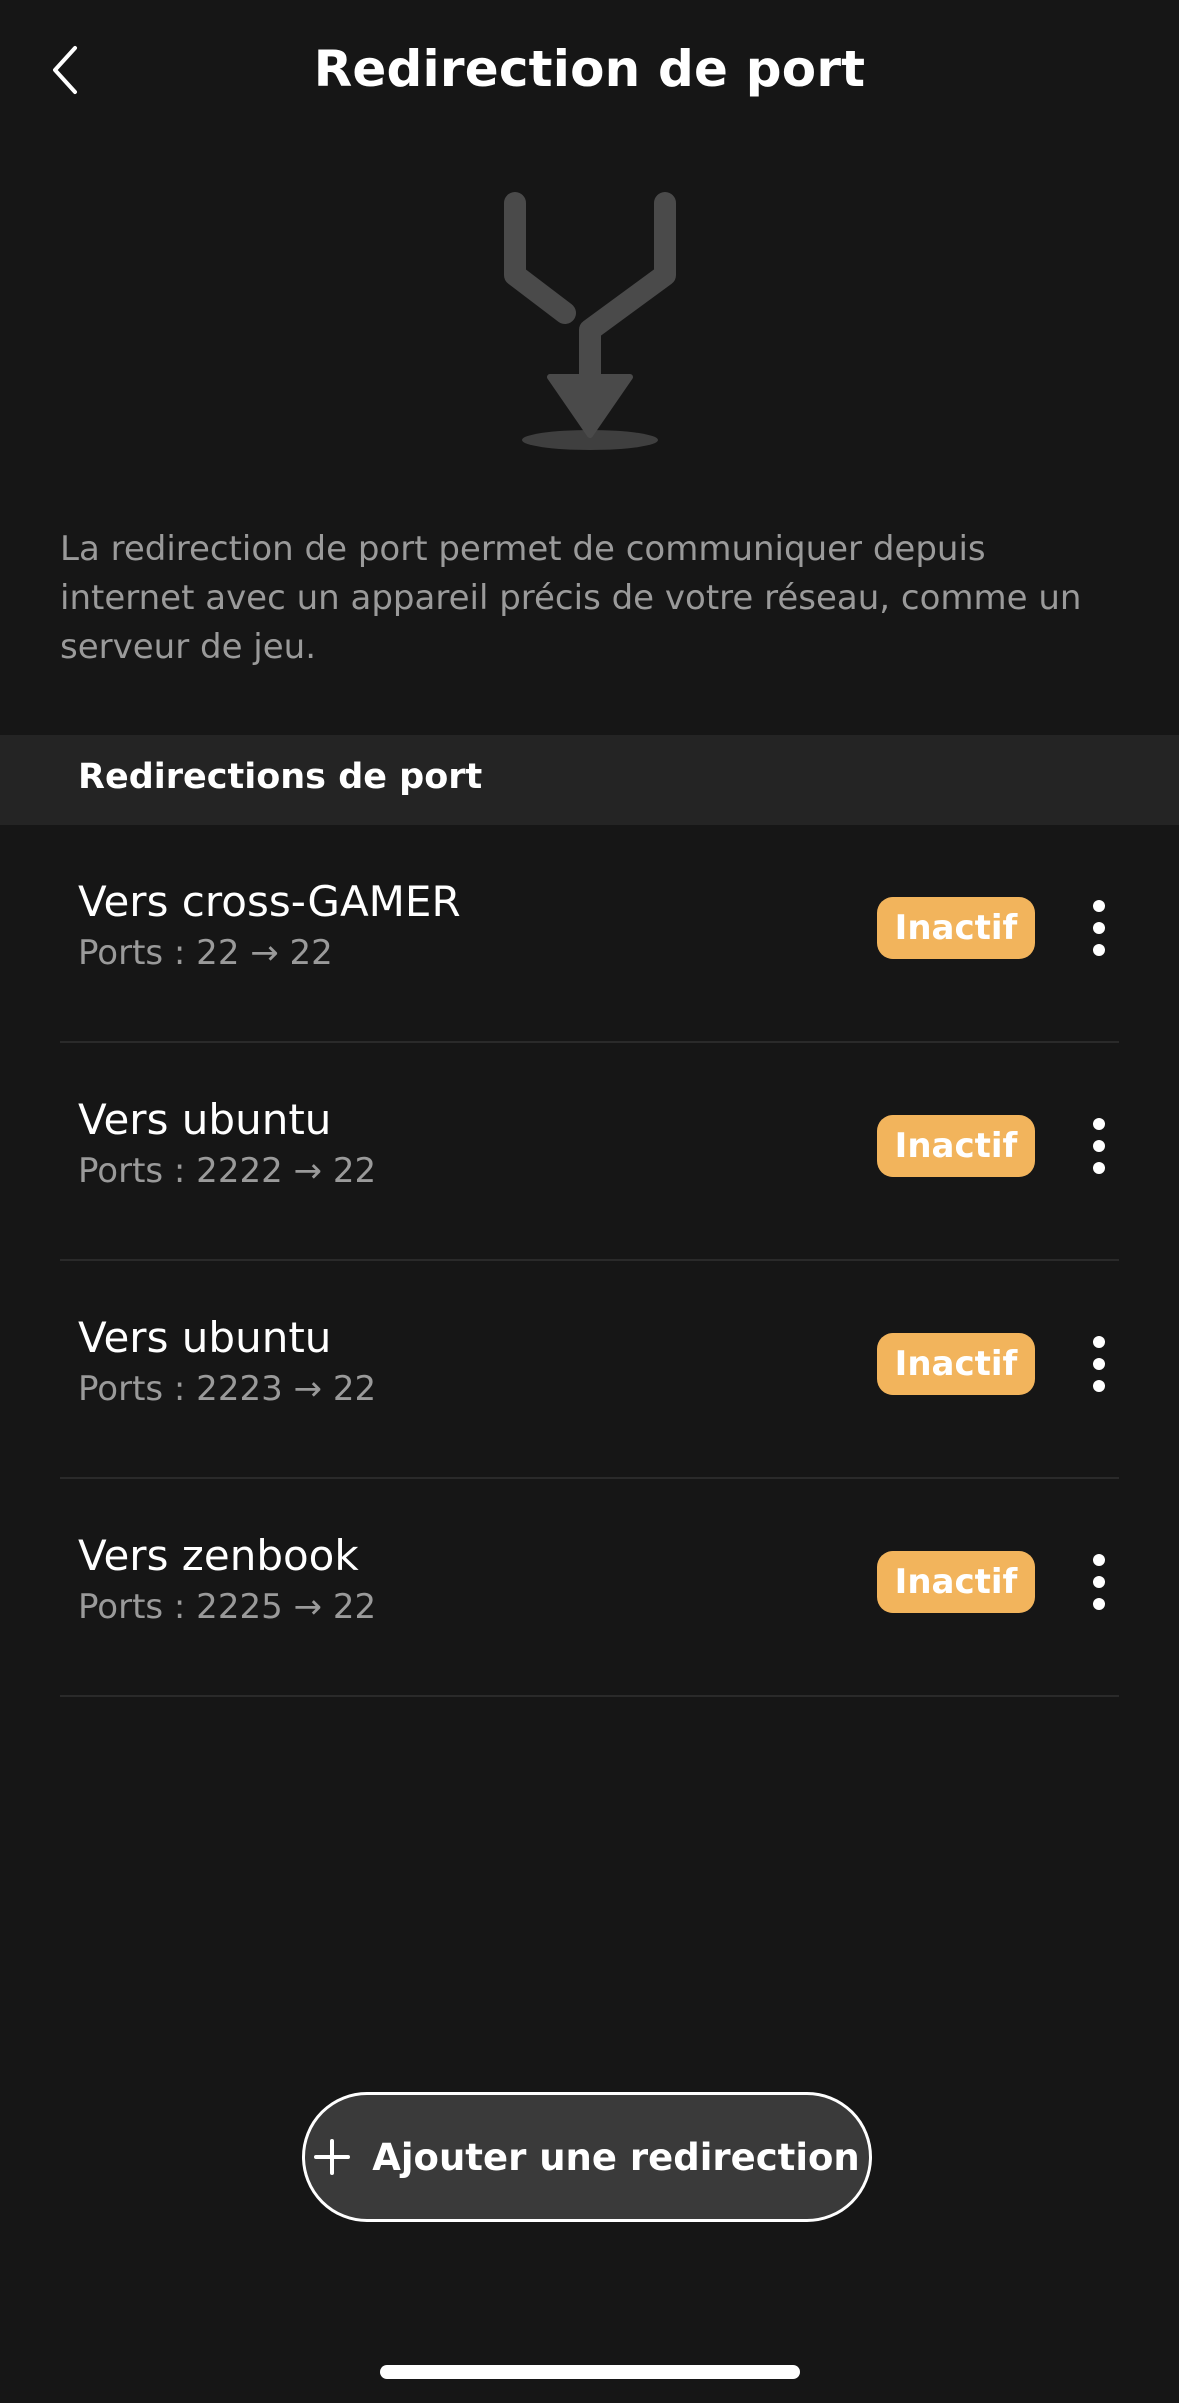 The height and width of the screenshot is (2403, 1179). I want to click on plus-icon, so click(332, 2157).